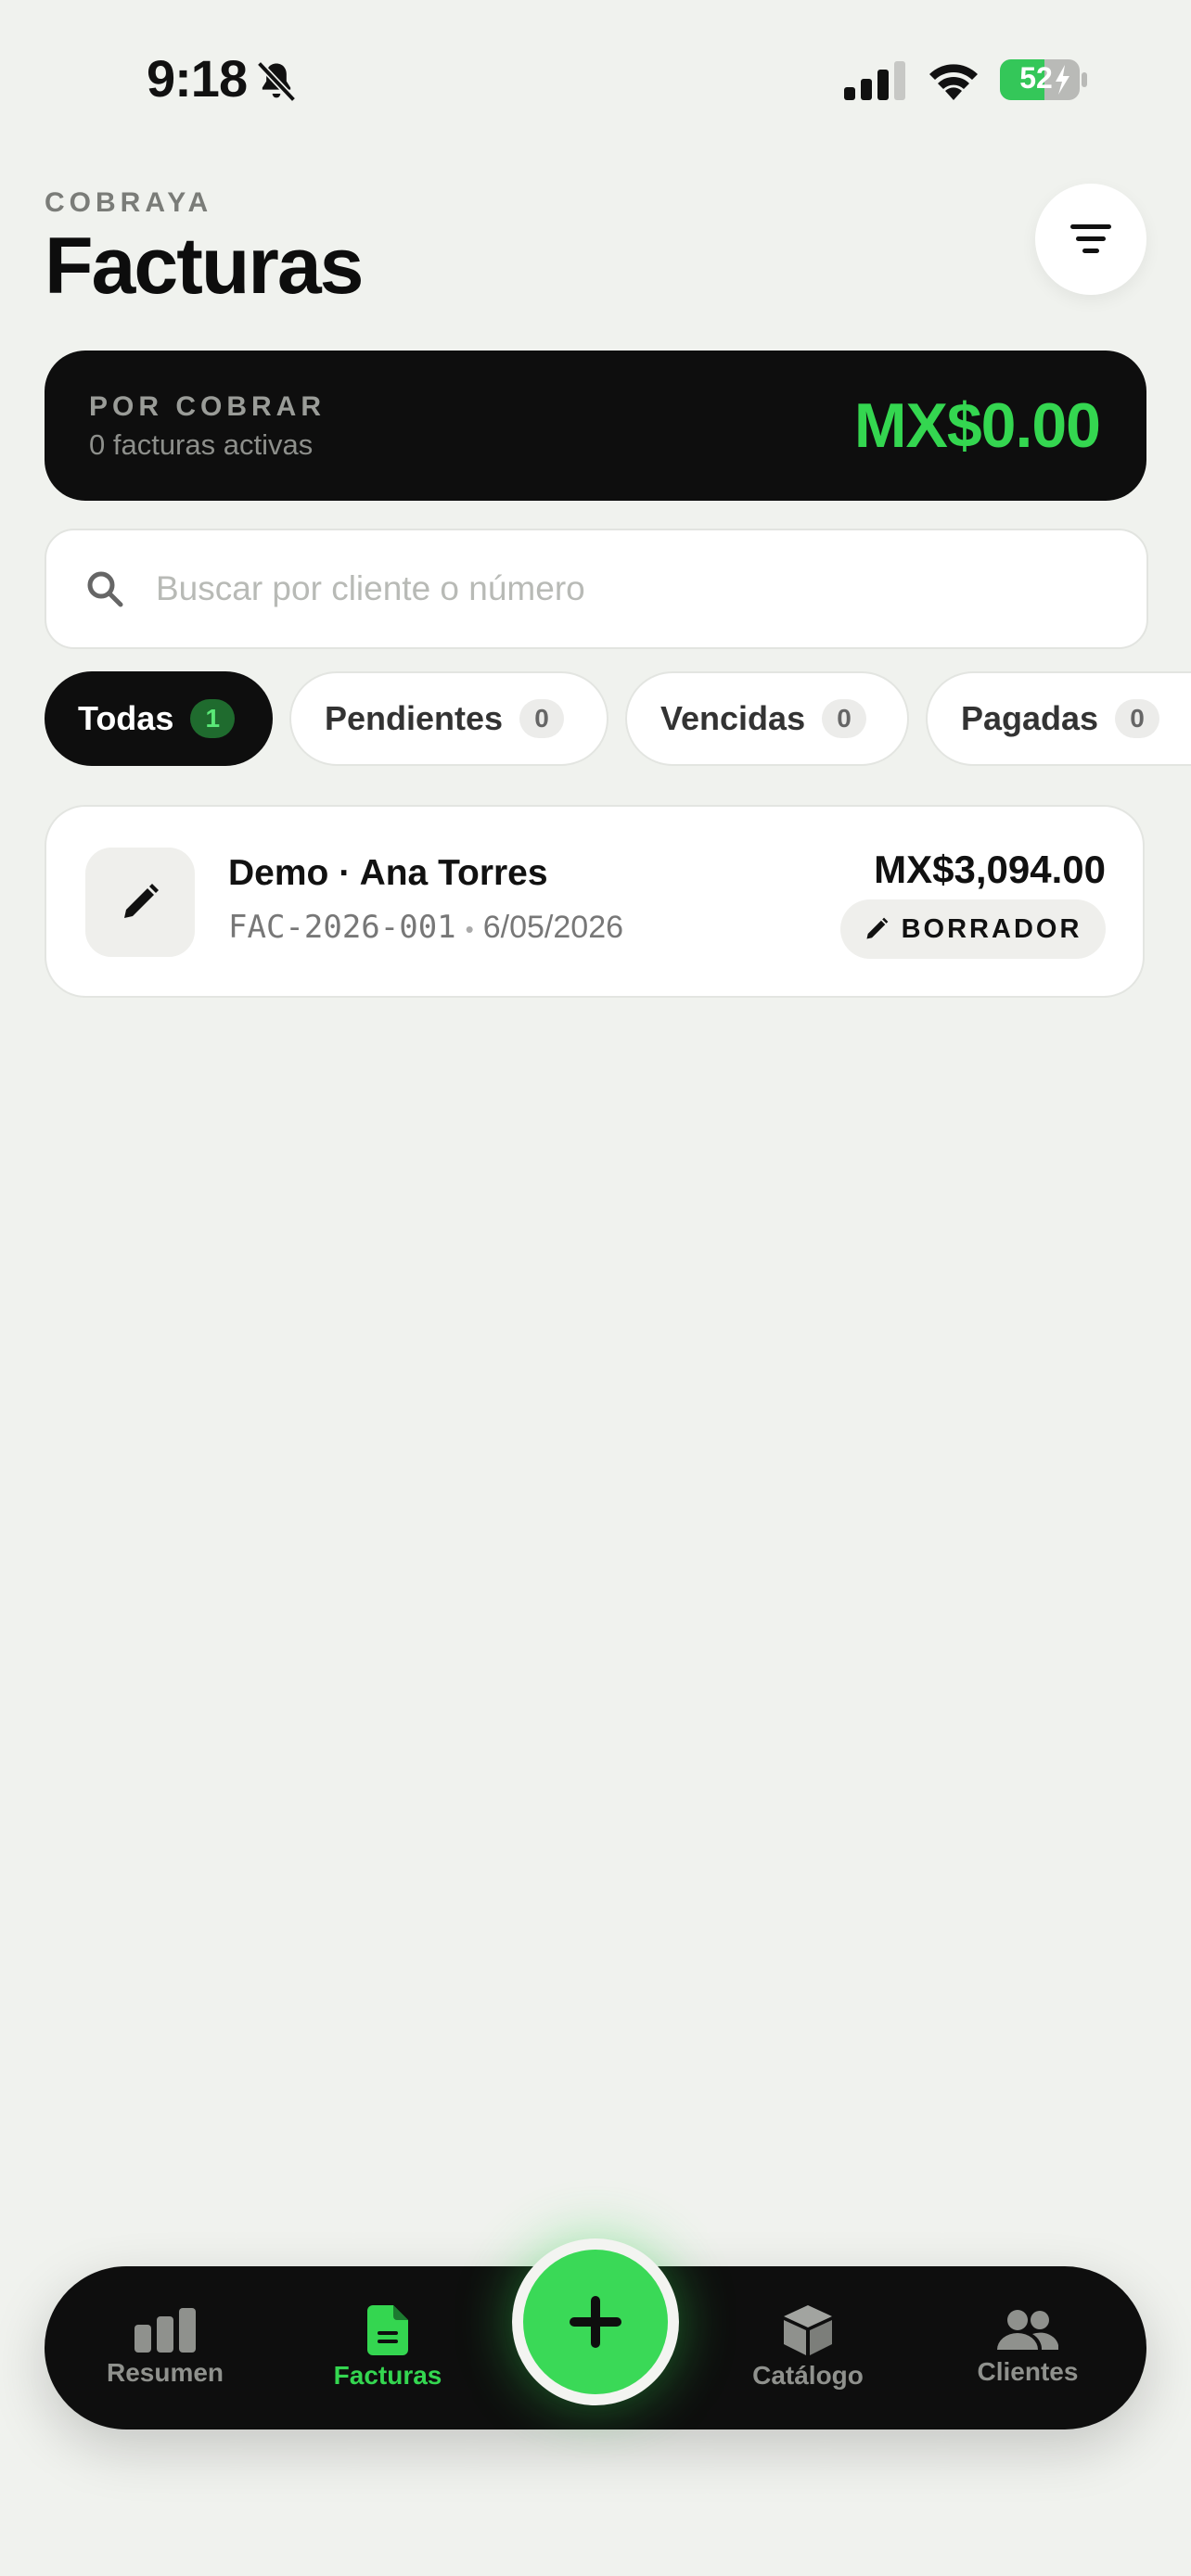 Image resolution: width=1191 pixels, height=2576 pixels. Describe the element at coordinates (129, 202) in the screenshot. I see `brand-label: COBRAYA` at that location.